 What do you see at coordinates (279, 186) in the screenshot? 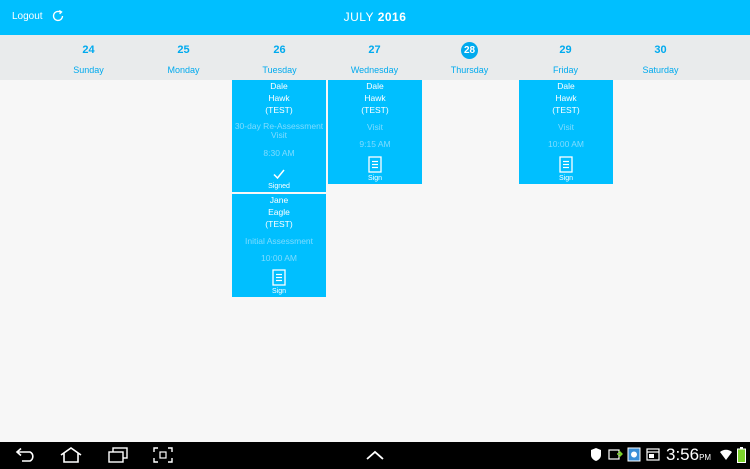
I see `status-label: Signed` at bounding box center [279, 186].